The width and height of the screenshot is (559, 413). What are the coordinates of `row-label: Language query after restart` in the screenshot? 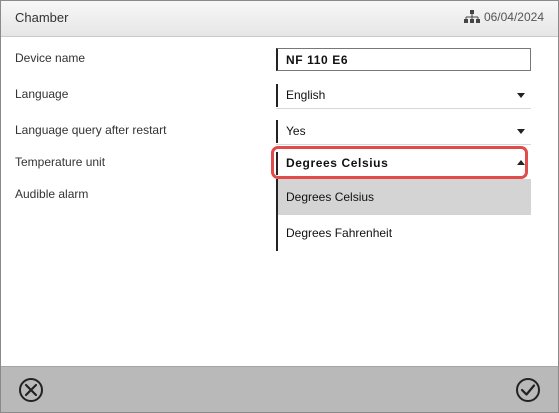 It's located at (91, 130).